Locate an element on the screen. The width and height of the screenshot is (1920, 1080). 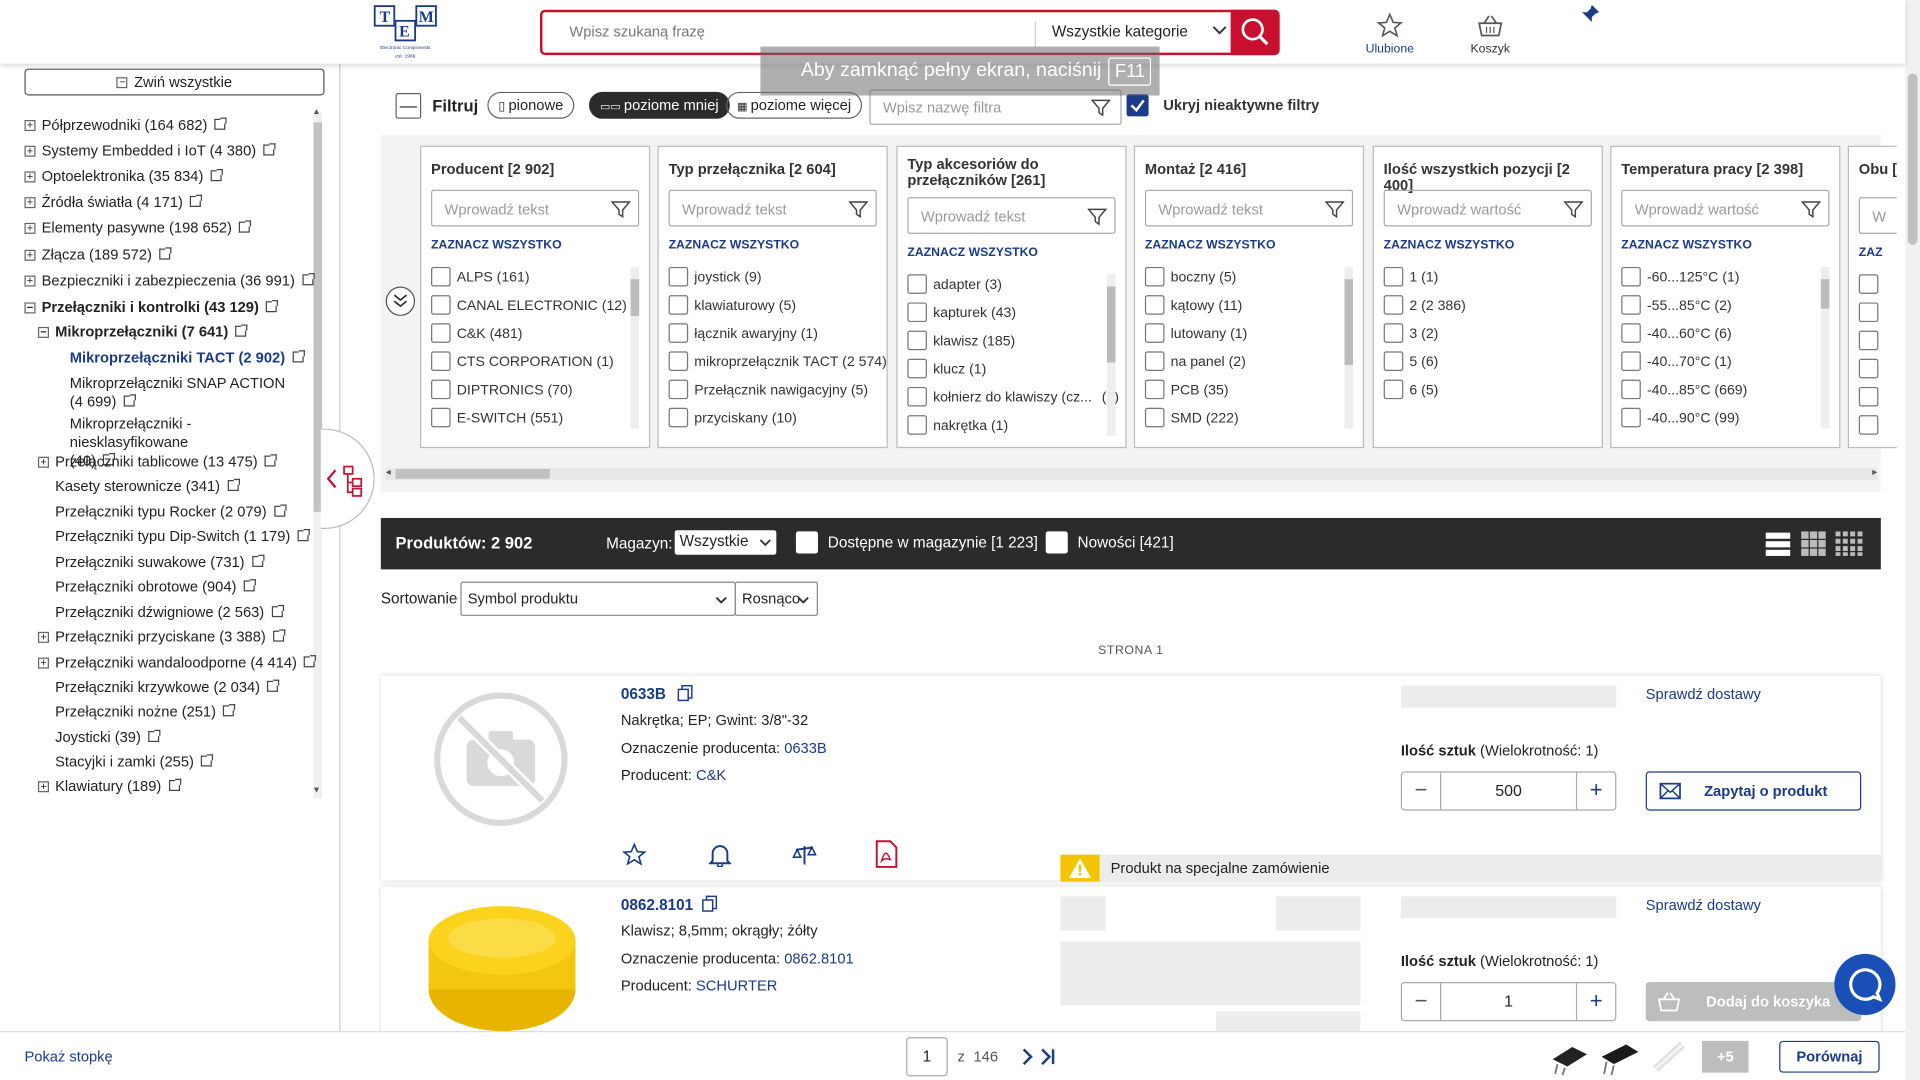
warehouse-select: Wszystkie is located at coordinates (725, 542).